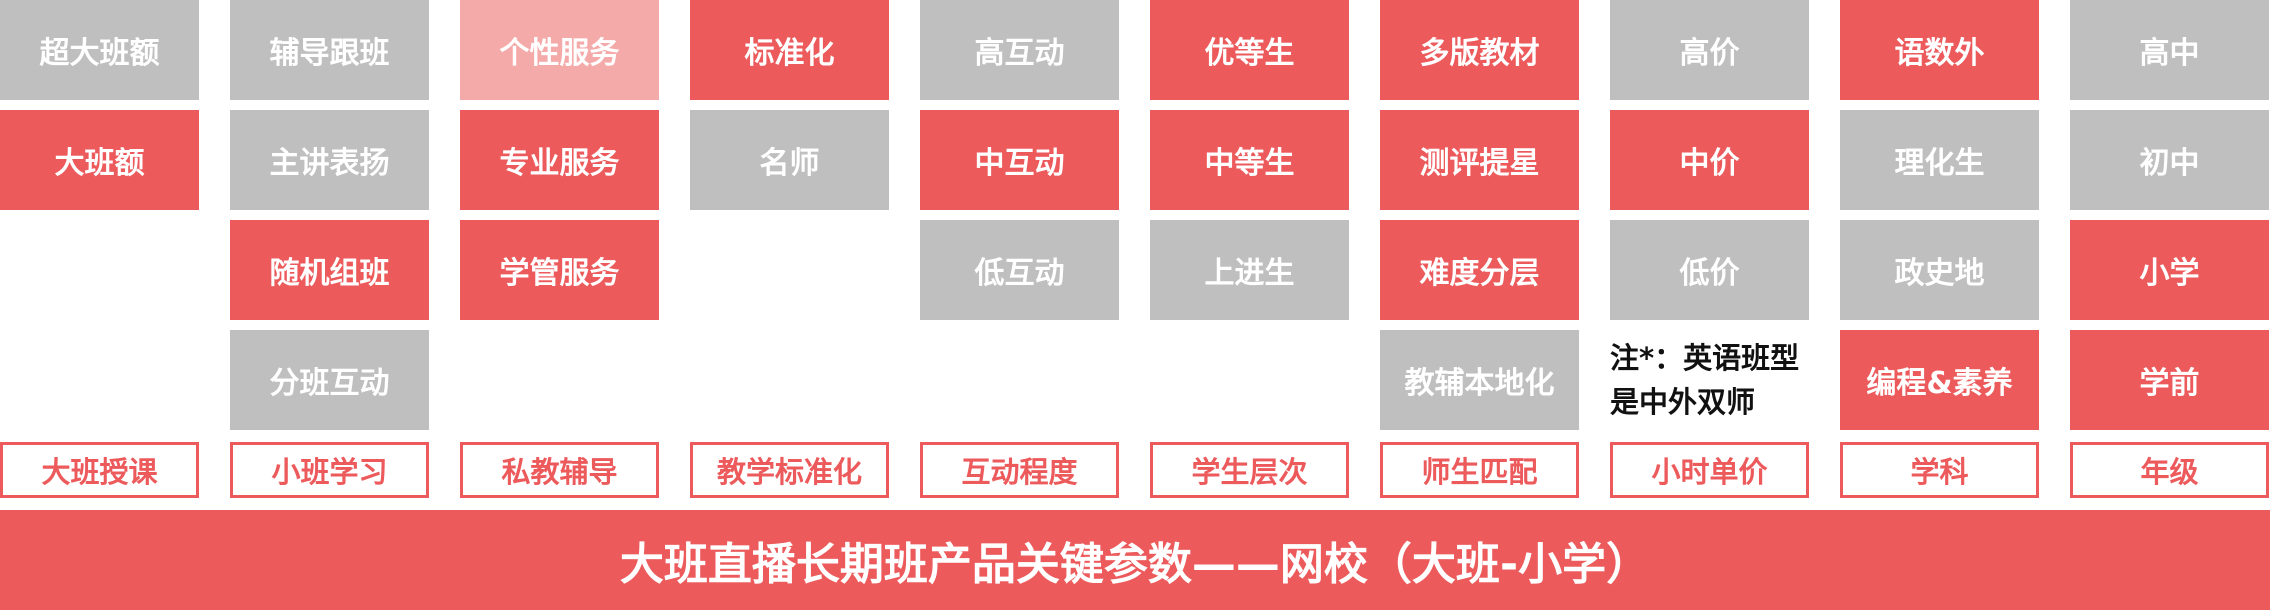  I want to click on option-cell: 名师, so click(789, 160).